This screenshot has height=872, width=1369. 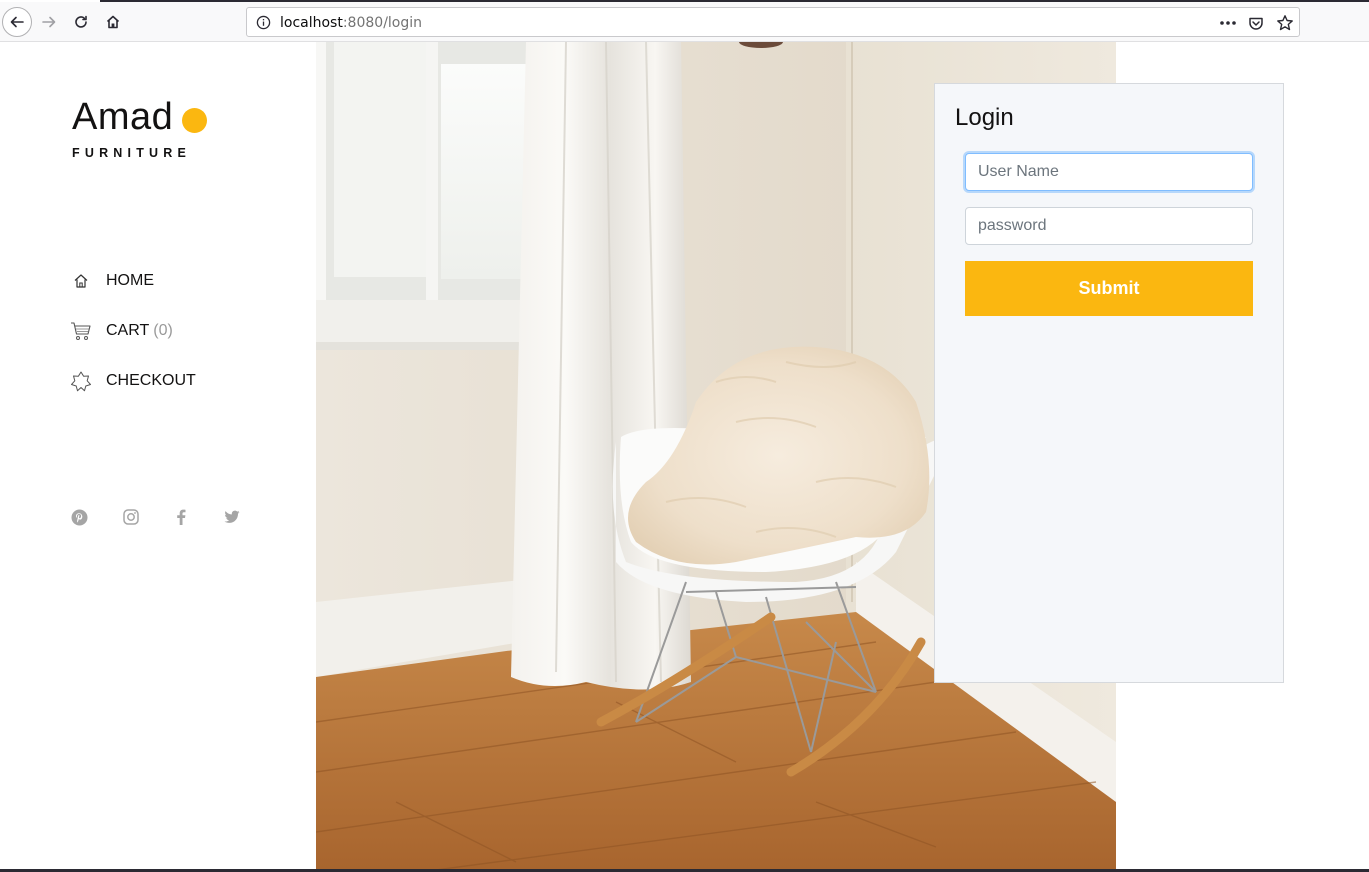 I want to click on login-title: Login, so click(x=984, y=117).